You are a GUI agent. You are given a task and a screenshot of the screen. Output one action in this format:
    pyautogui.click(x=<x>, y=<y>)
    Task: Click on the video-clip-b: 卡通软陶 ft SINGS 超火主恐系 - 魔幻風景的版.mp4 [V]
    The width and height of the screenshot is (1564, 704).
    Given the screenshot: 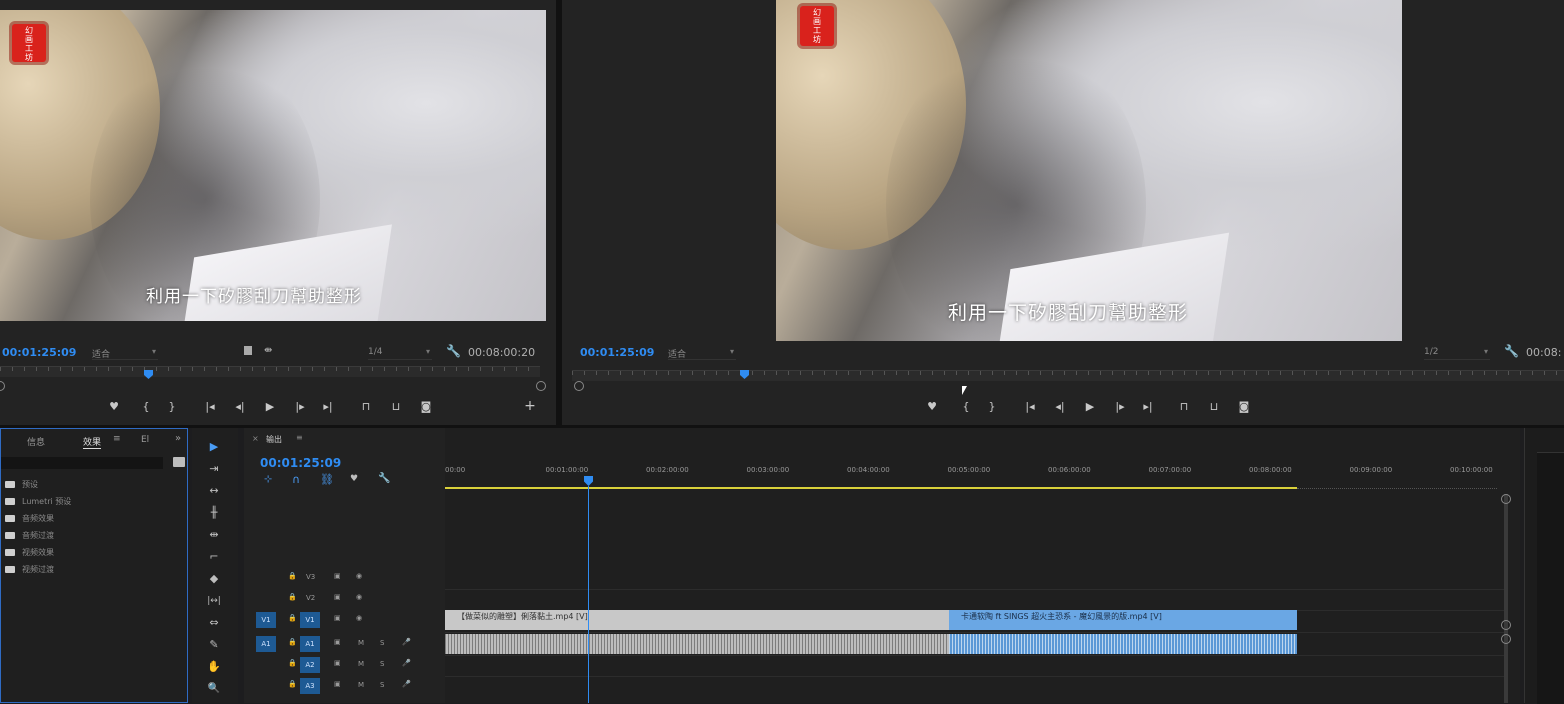 What is the action you would take?
    pyautogui.click(x=1123, y=620)
    